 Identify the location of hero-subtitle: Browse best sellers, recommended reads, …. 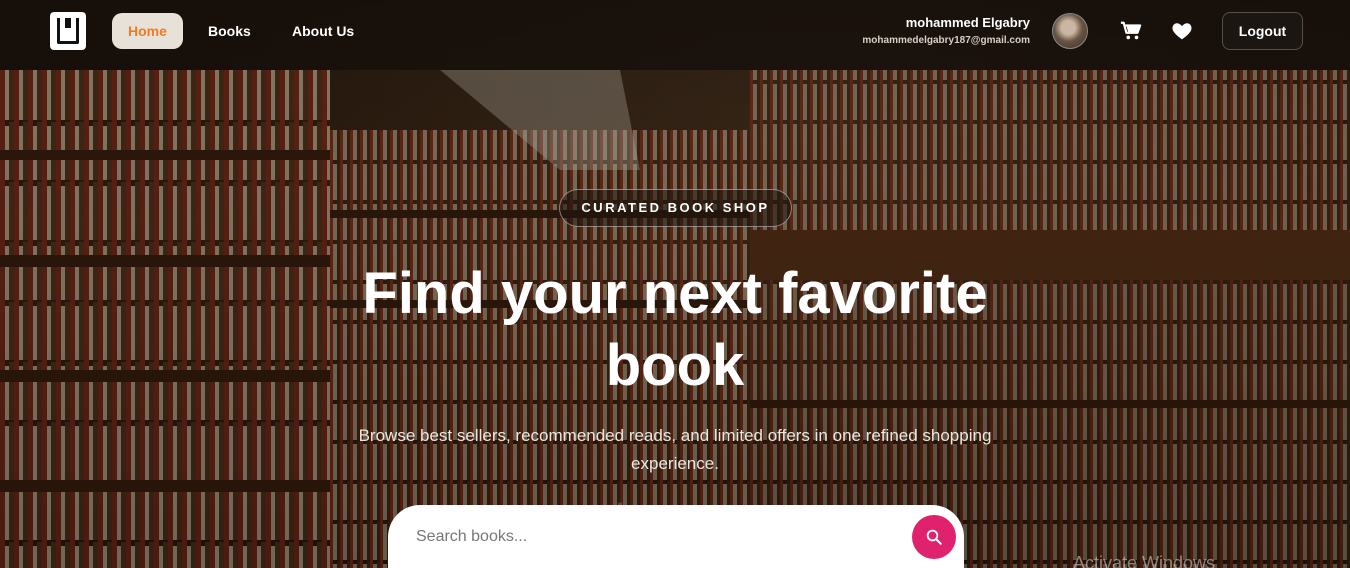
(675, 449).